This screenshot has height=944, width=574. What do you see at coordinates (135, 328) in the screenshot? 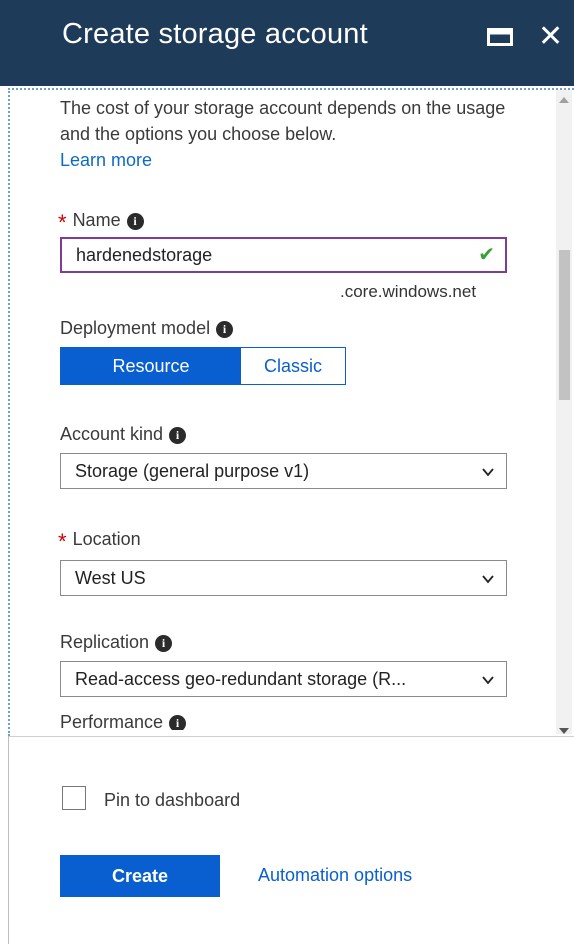
I see `deployment-label: Deployment model` at bounding box center [135, 328].